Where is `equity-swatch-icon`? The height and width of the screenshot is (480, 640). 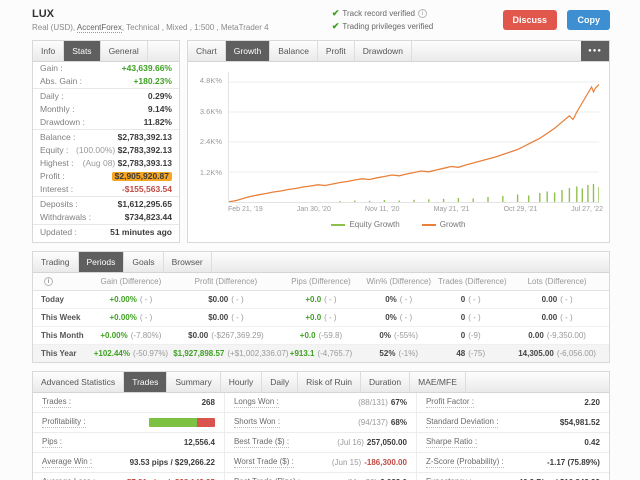 equity-swatch-icon is located at coordinates (338, 224).